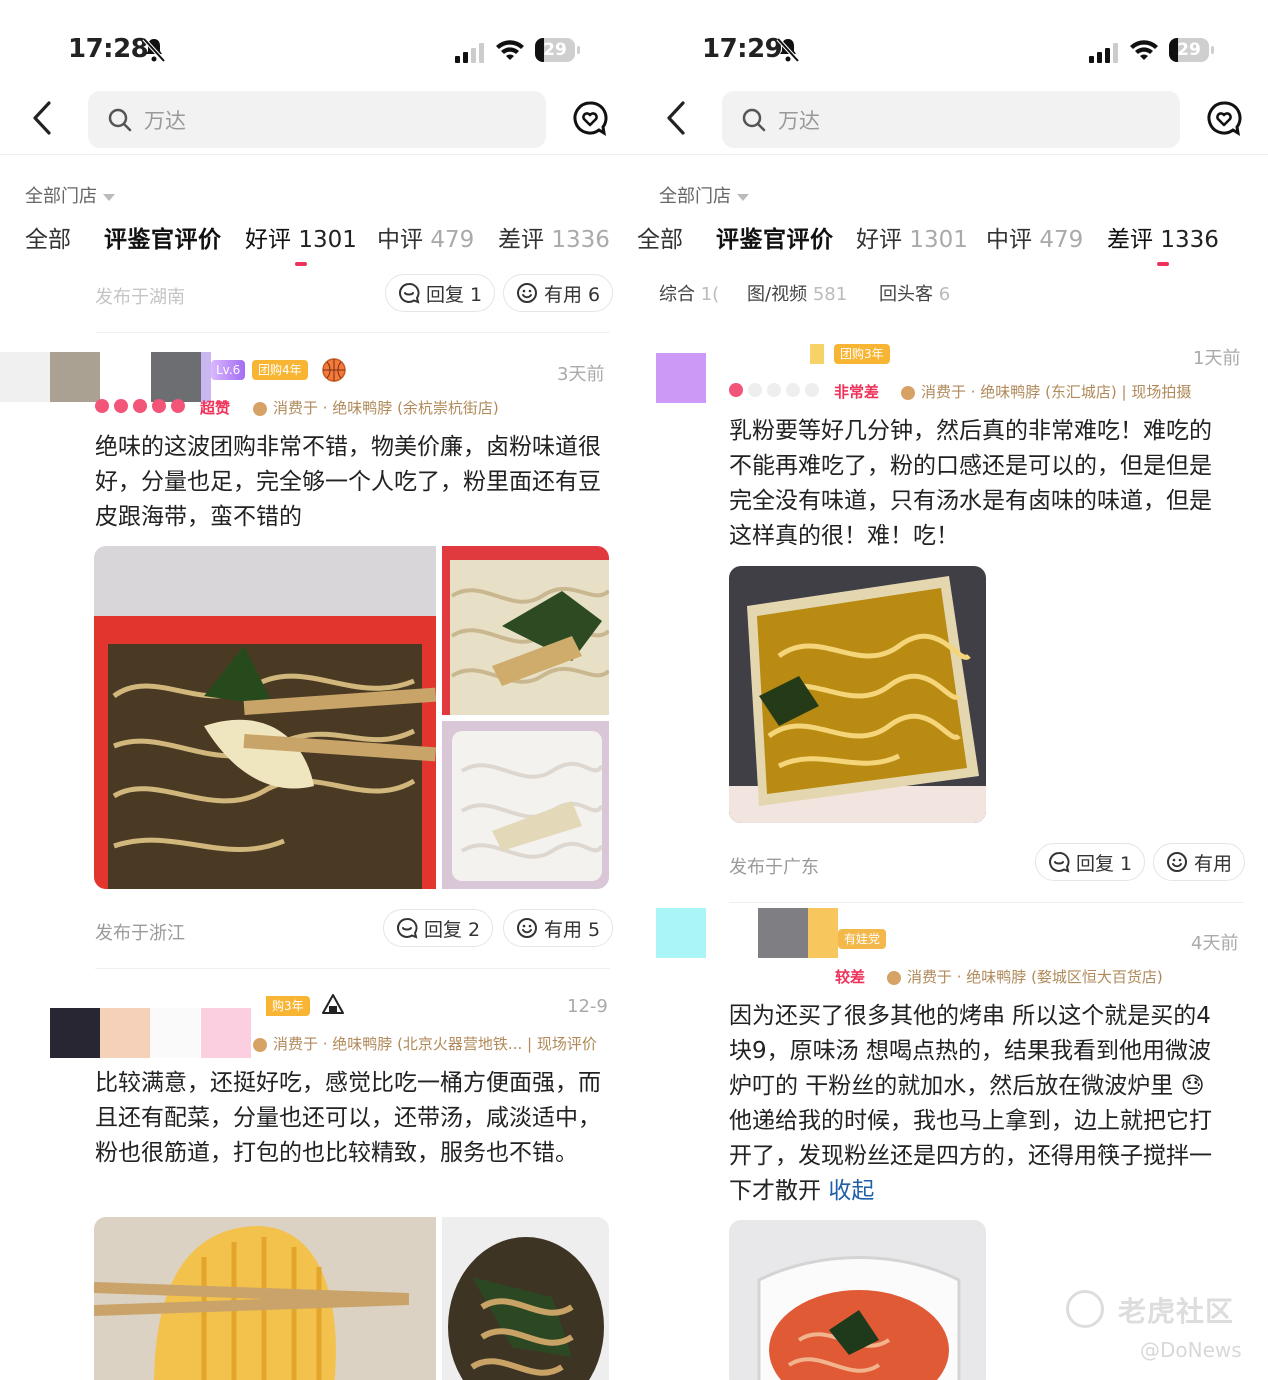  What do you see at coordinates (850, 977) in the screenshot?
I see `rating-label: 较差` at bounding box center [850, 977].